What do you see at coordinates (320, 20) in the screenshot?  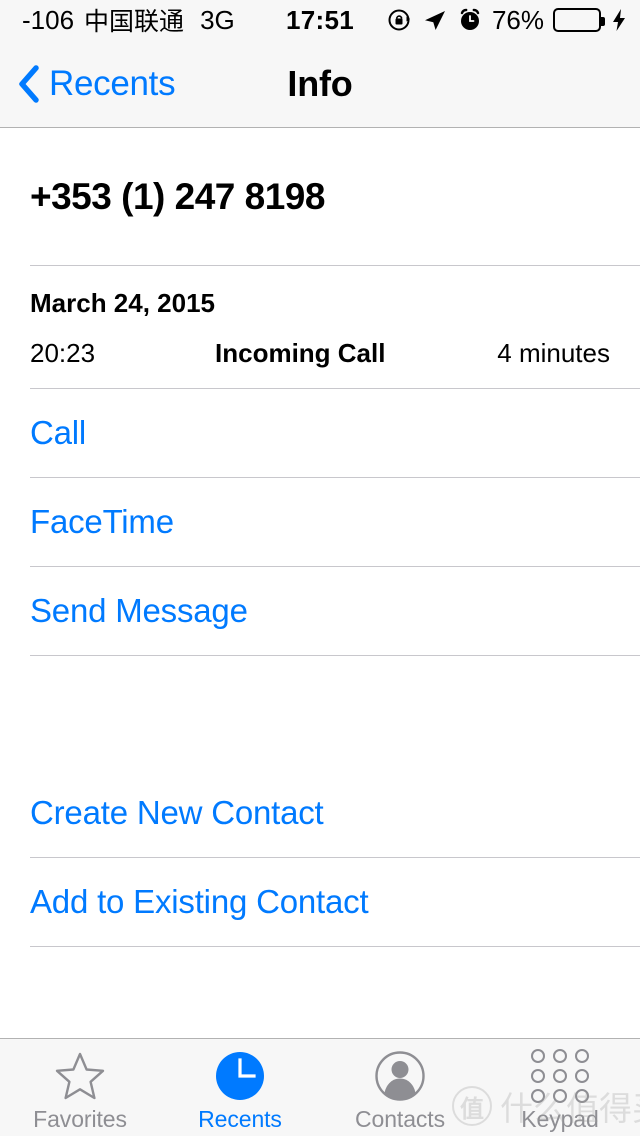 I see `status-bar: -106 中国联通 3G 17:51 76%` at bounding box center [320, 20].